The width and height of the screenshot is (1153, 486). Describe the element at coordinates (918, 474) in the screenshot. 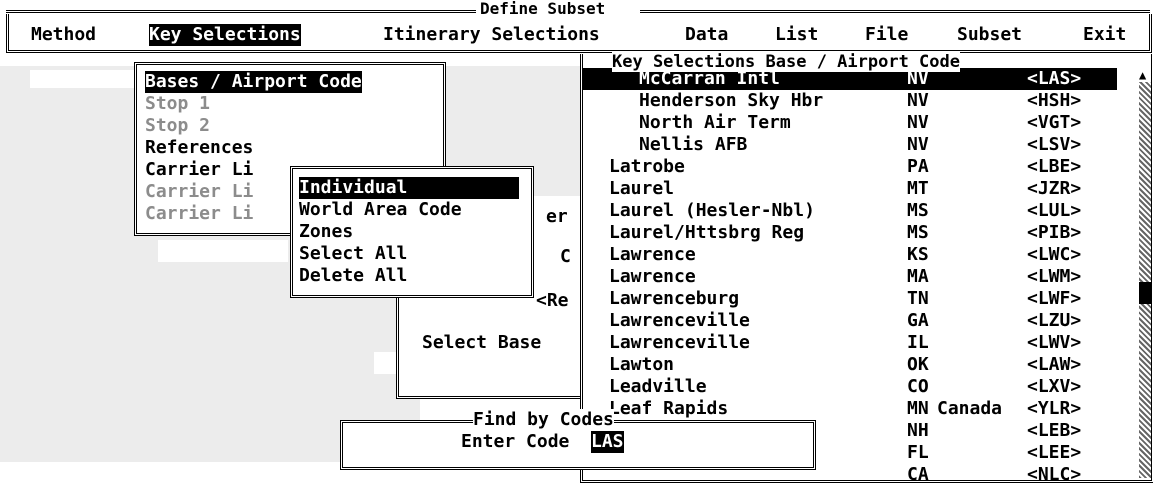

I see `airport-state: CA` at that location.